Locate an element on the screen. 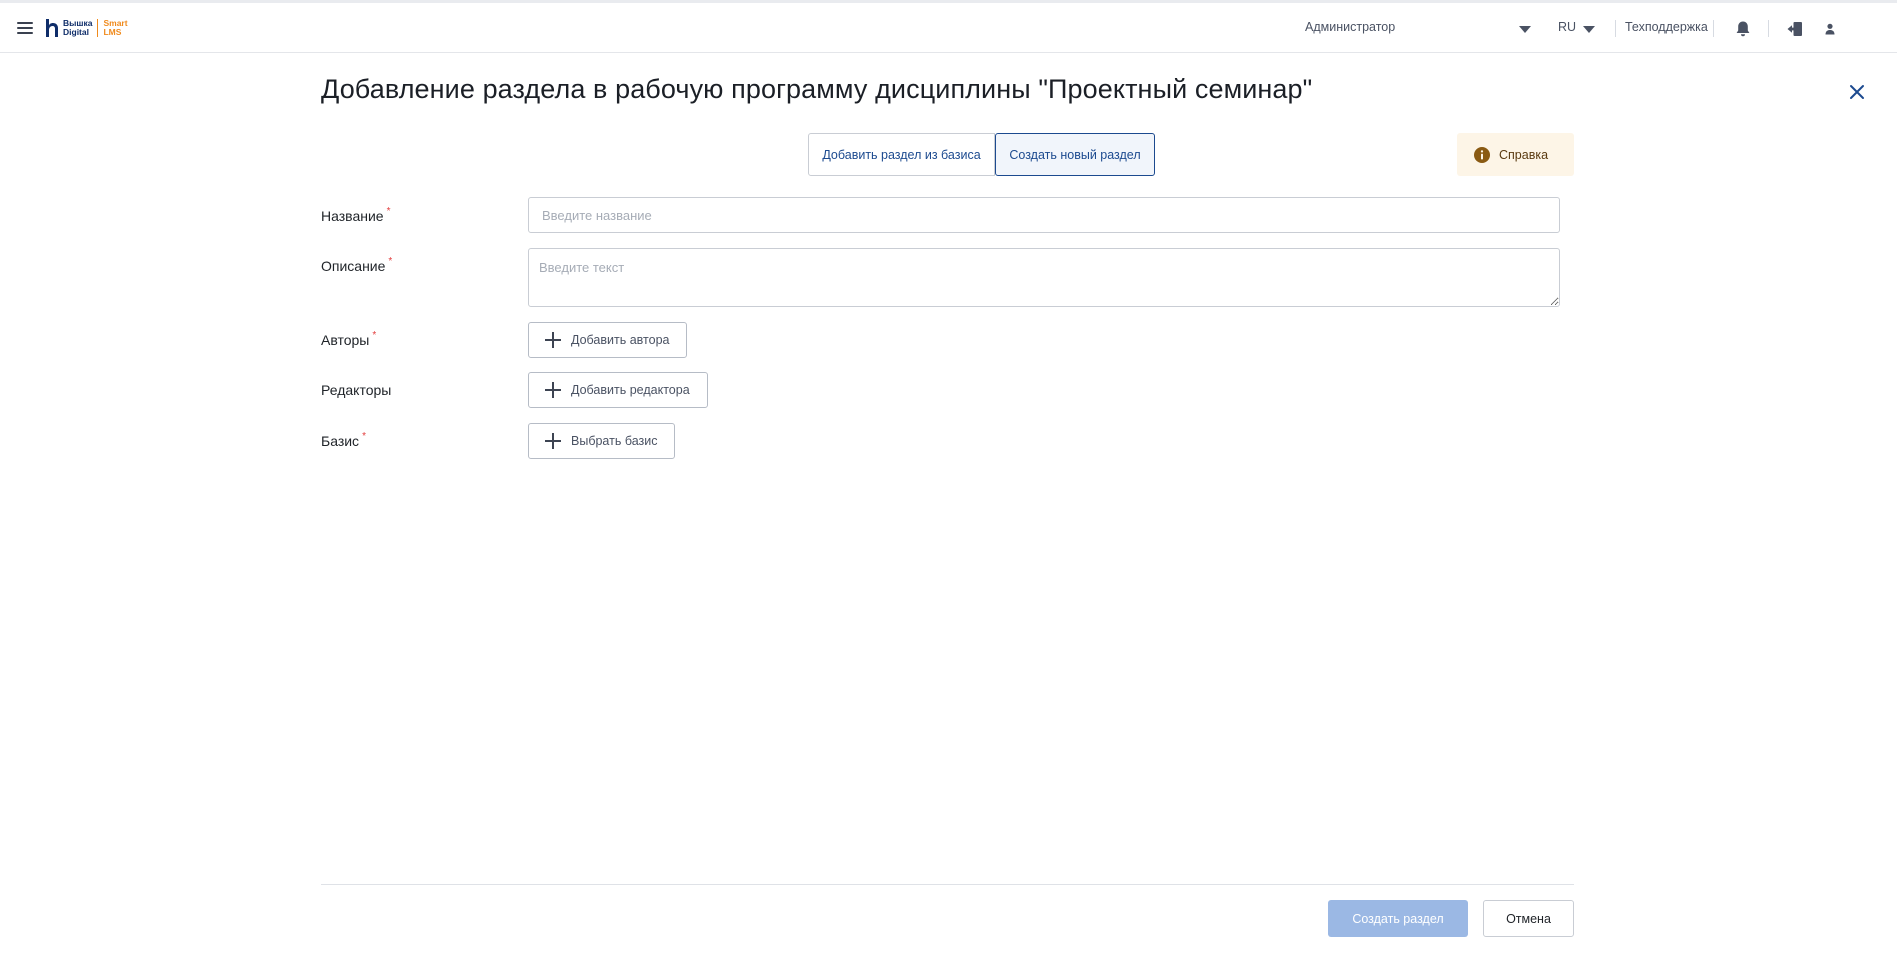 The image size is (1897, 954). select-basis-button-label: Выбрать базис is located at coordinates (614, 441).